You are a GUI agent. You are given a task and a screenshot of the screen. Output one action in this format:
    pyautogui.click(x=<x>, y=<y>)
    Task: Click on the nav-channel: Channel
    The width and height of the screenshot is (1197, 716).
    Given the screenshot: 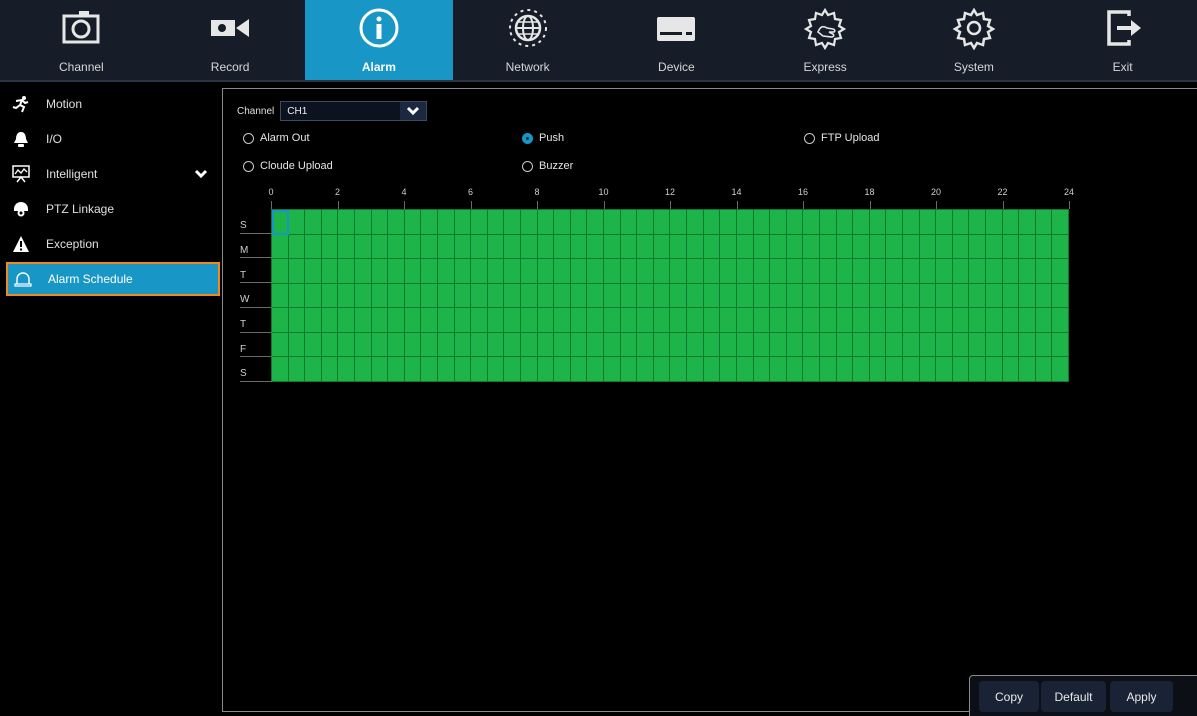 What is the action you would take?
    pyautogui.click(x=81, y=40)
    